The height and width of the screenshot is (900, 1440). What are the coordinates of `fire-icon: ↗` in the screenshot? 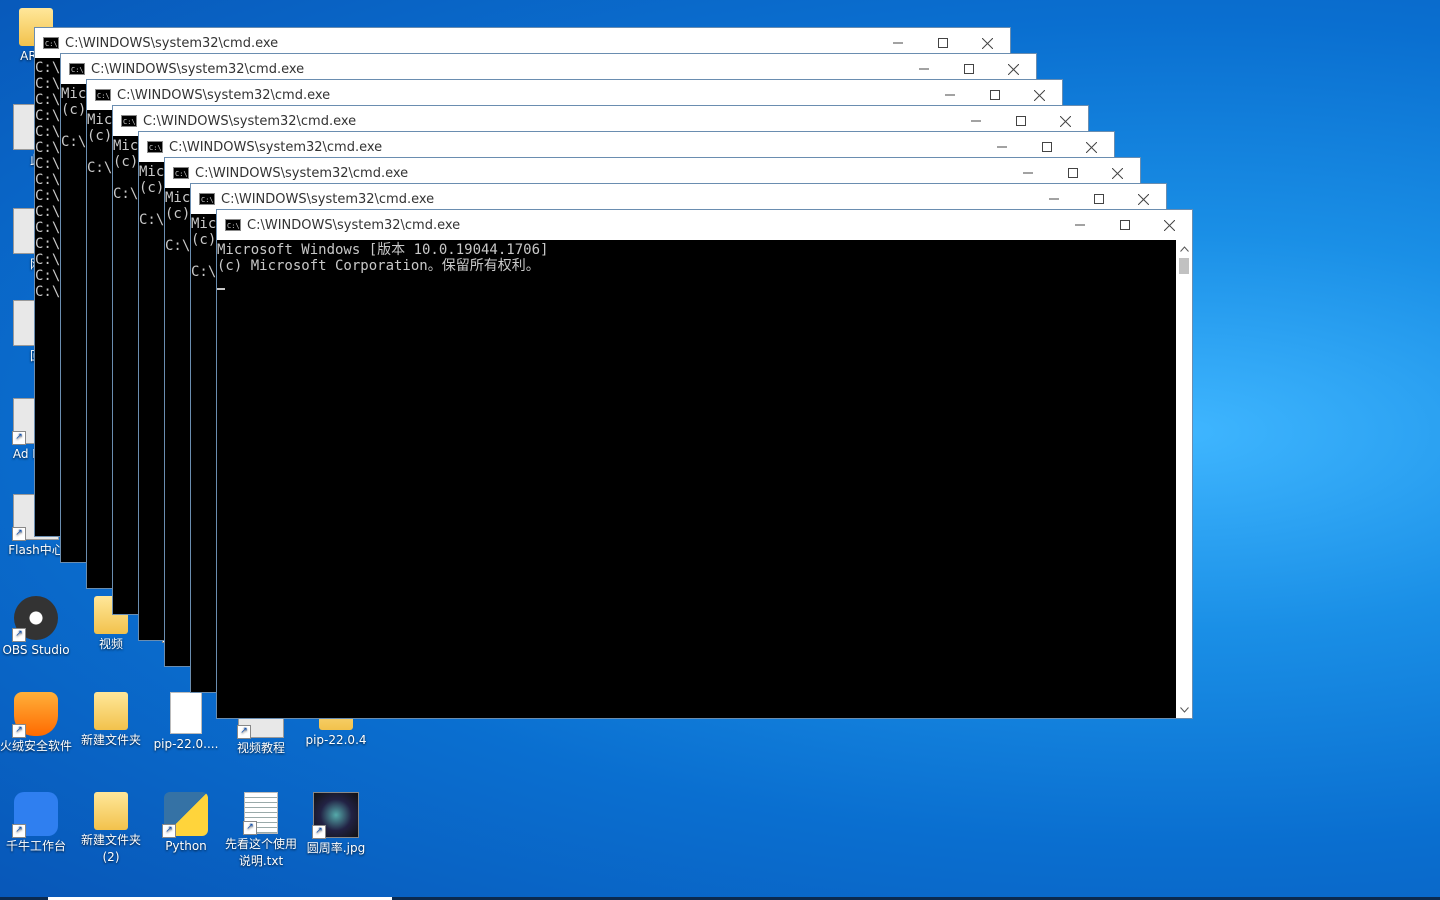 It's located at (35, 715).